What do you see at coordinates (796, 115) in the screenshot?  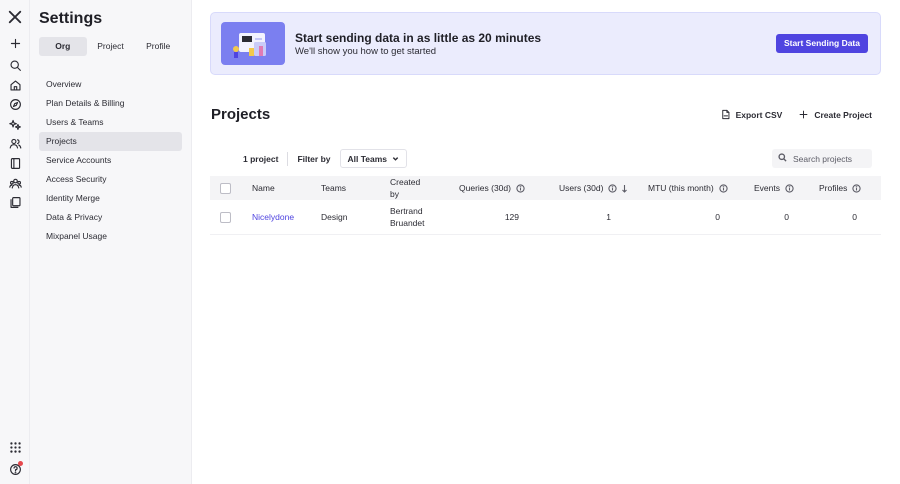 I see `page-actions: Export CSV Create Project` at bounding box center [796, 115].